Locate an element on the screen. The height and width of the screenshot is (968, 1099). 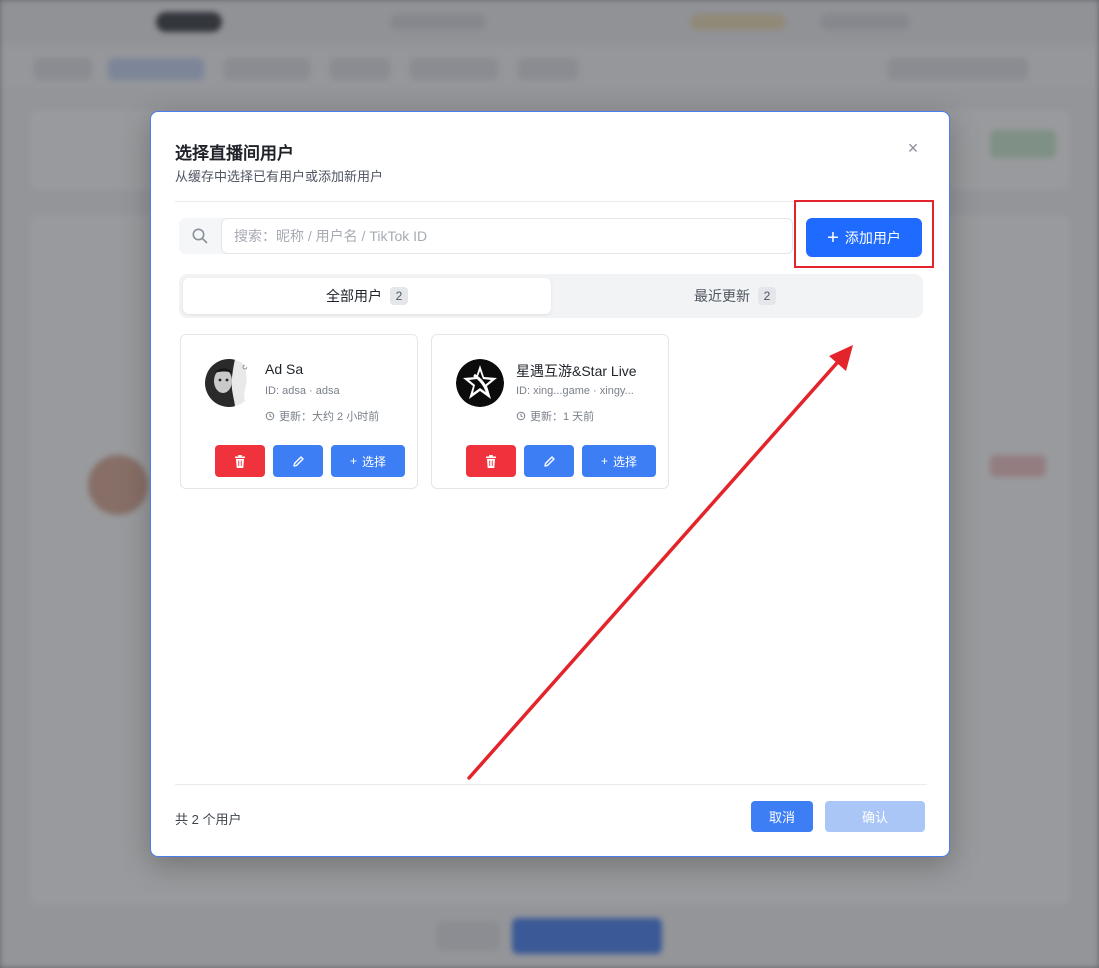
search-input is located at coordinates (507, 236).